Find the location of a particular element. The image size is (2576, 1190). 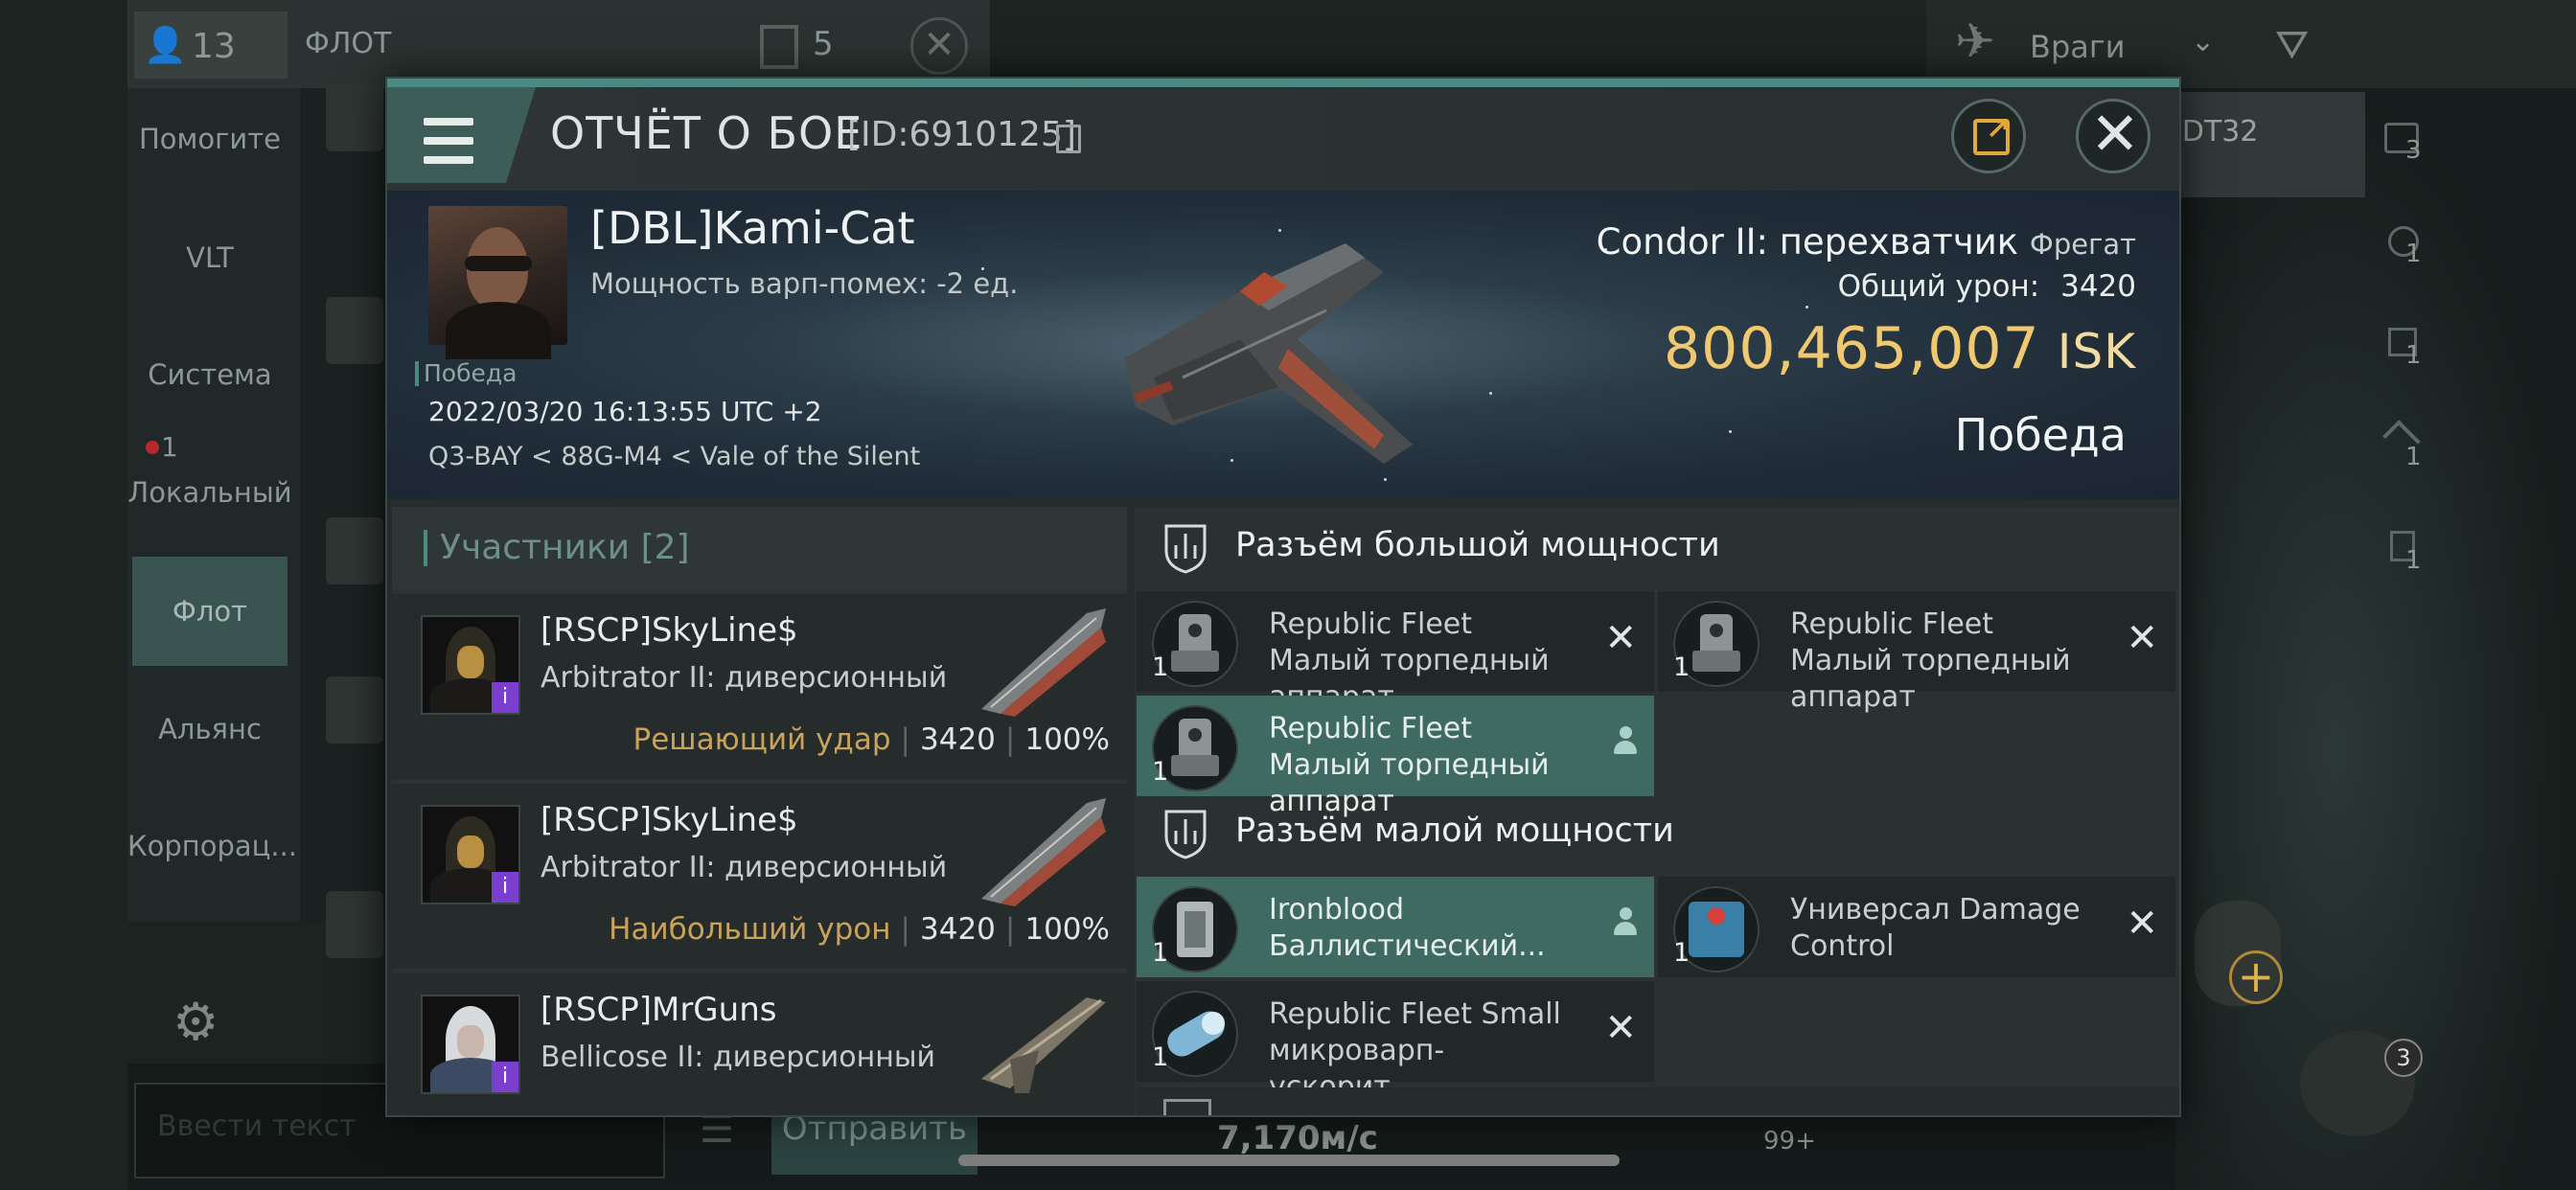

fitting-module: 1 Универсал Damage Control ✕ is located at coordinates (1916, 927).